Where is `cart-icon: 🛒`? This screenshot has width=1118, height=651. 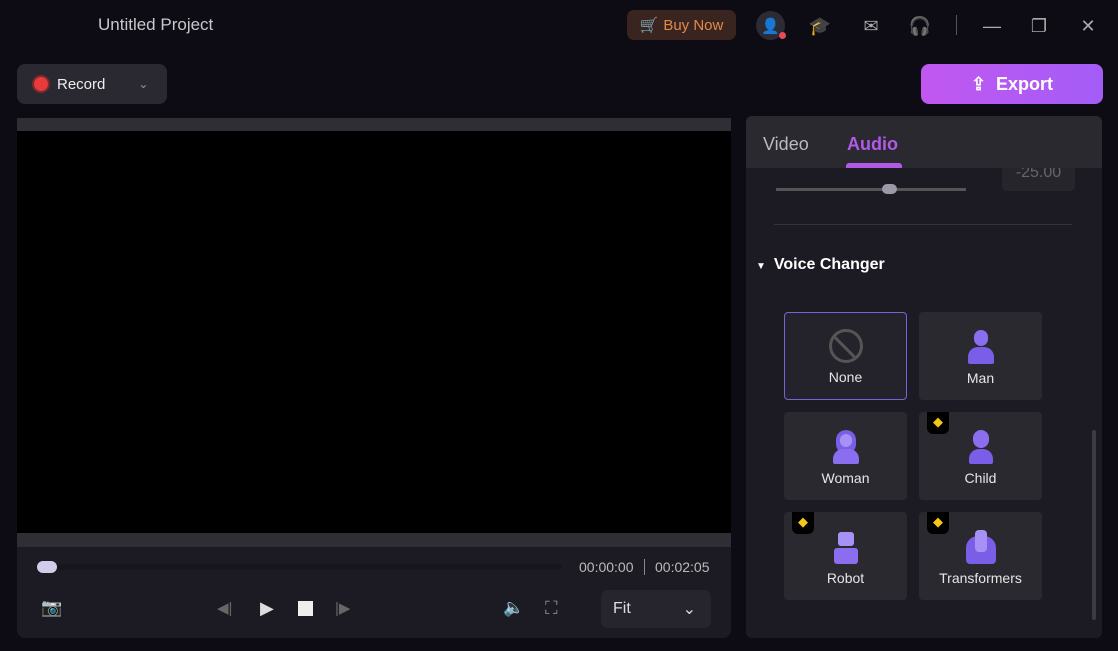 cart-icon: 🛒 is located at coordinates (649, 25).